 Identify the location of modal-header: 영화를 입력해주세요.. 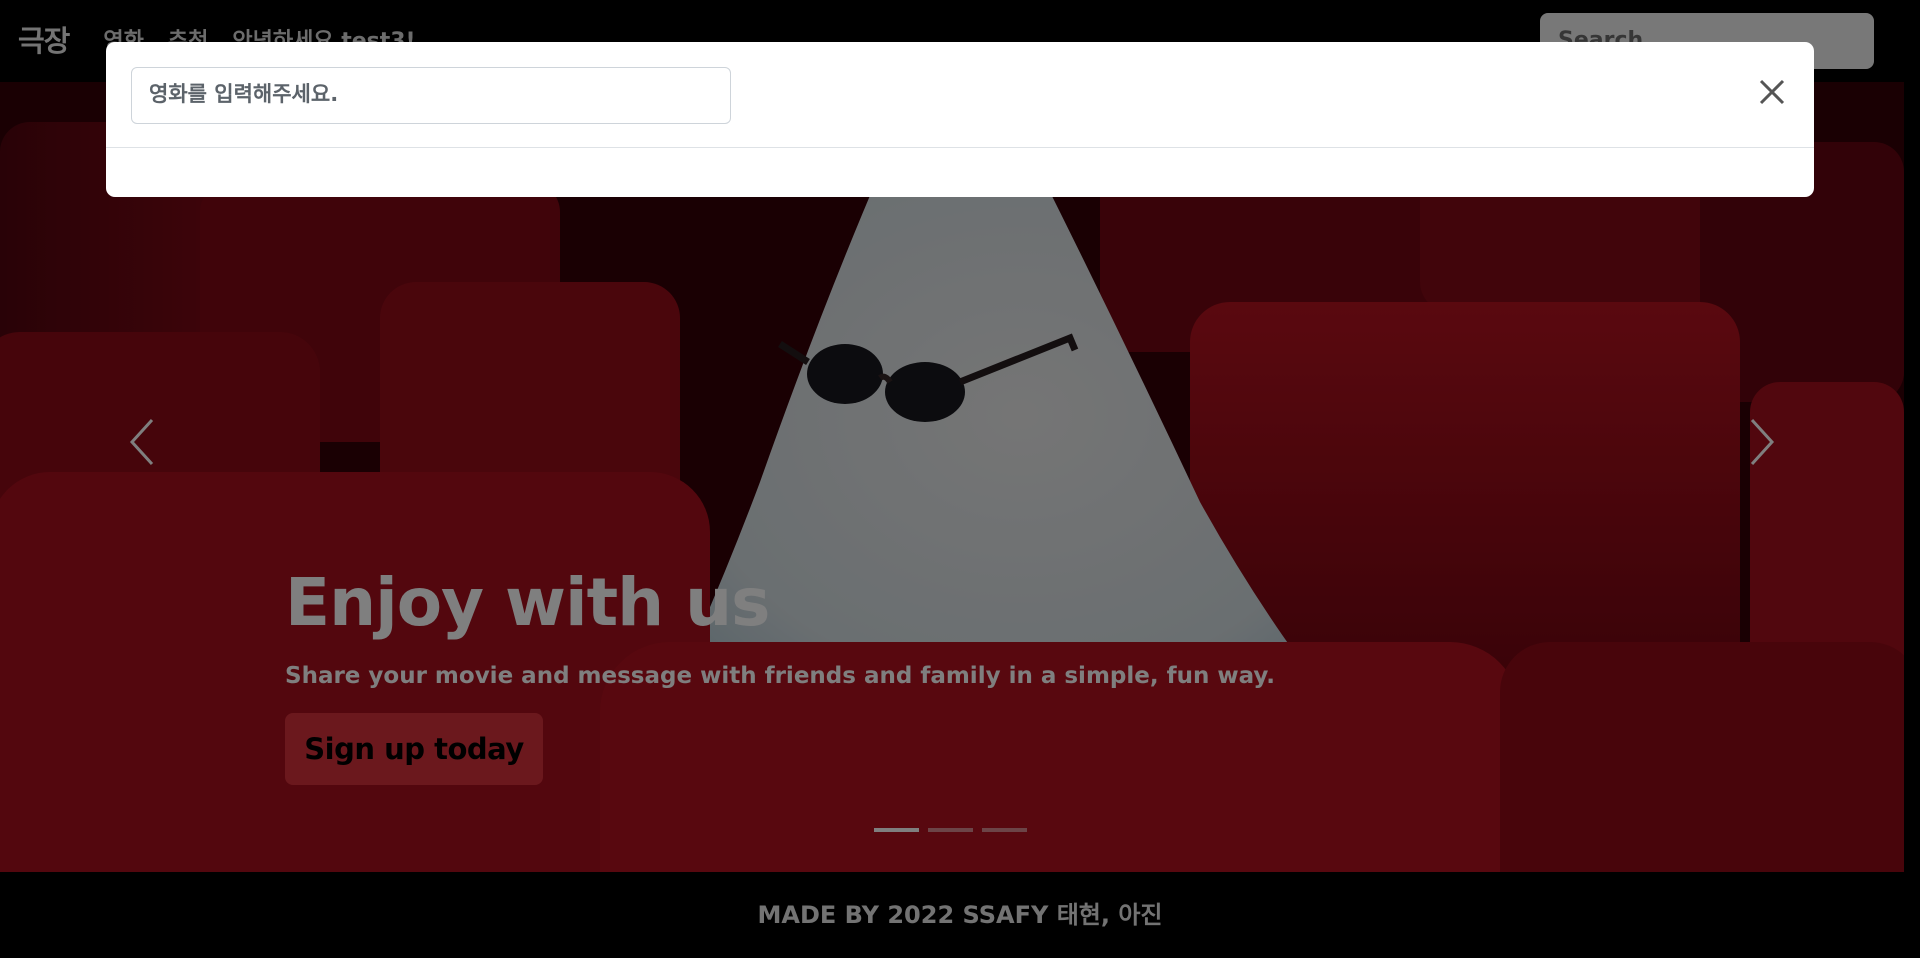
(960, 95).